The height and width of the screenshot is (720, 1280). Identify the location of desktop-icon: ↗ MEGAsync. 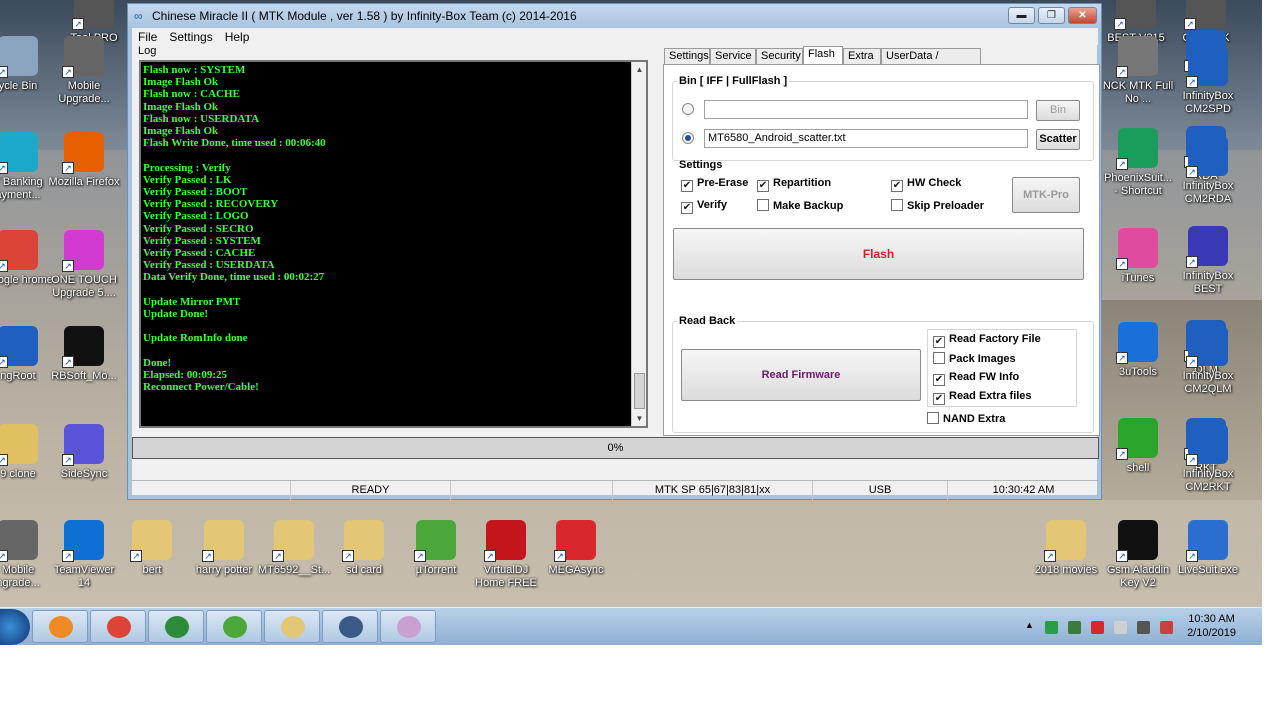
(576, 548).